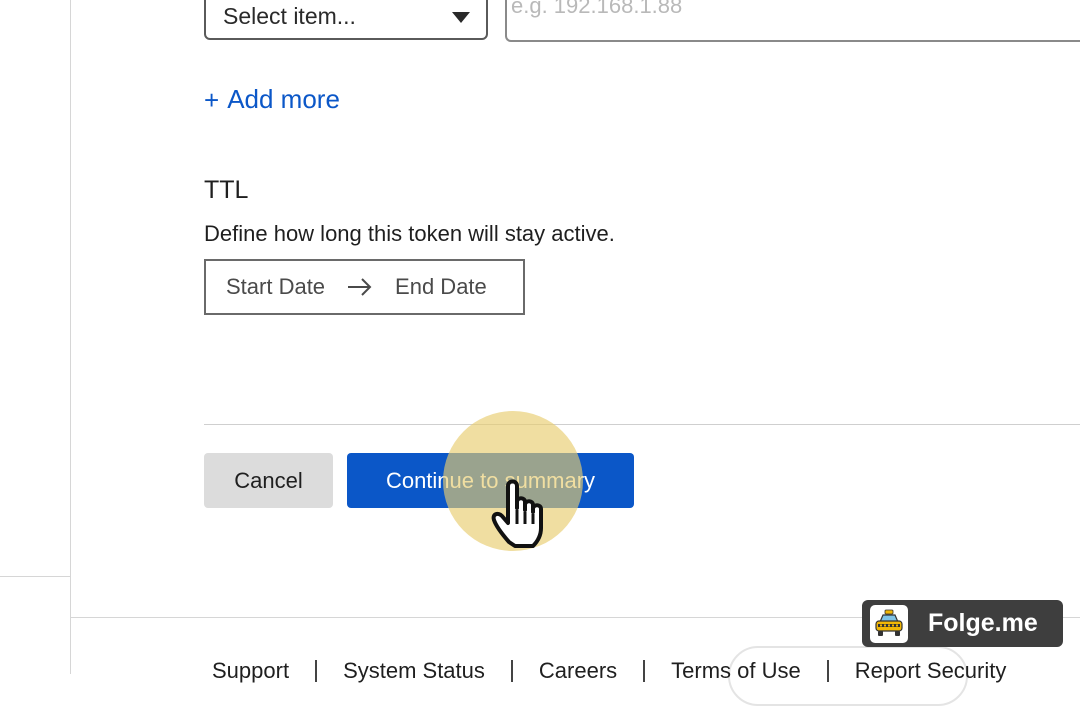 The width and height of the screenshot is (1080, 706). What do you see at coordinates (642, 424) in the screenshot?
I see `form-divider` at bounding box center [642, 424].